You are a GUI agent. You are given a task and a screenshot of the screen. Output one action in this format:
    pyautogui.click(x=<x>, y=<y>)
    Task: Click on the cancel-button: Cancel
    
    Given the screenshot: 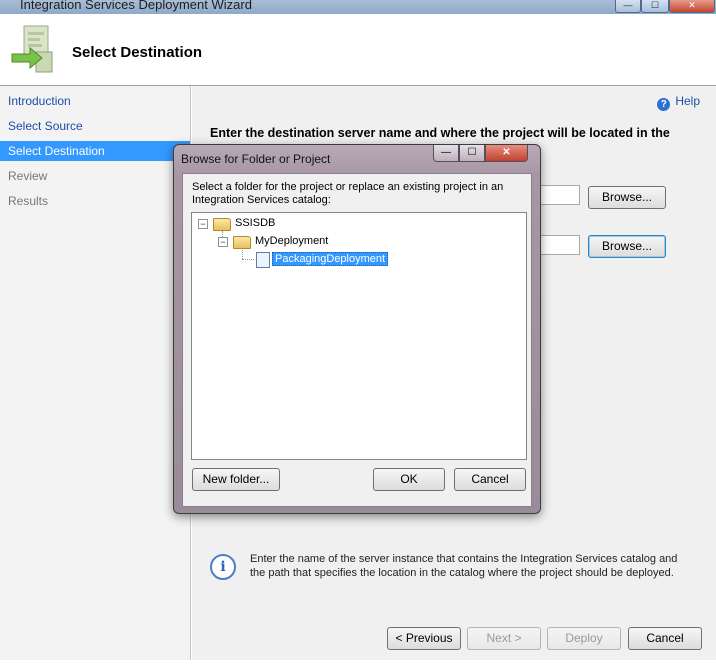 What is the action you would take?
    pyautogui.click(x=665, y=638)
    